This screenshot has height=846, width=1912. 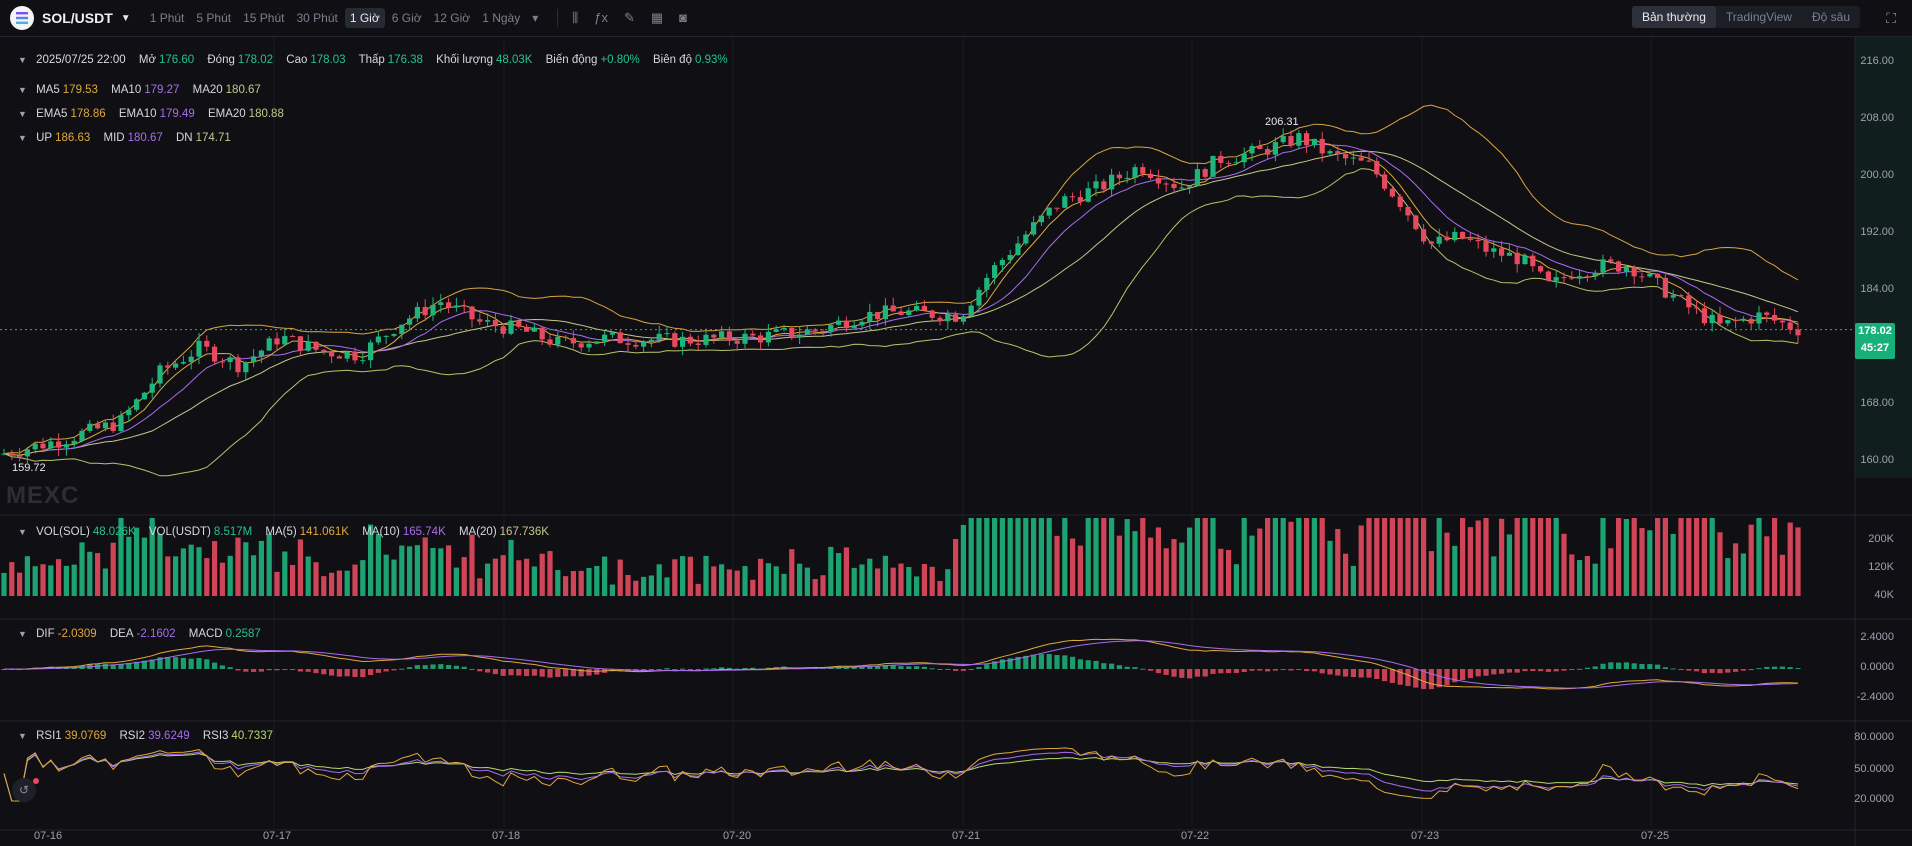 What do you see at coordinates (535, 18) in the screenshot?
I see `interval-more-icon: ▾` at bounding box center [535, 18].